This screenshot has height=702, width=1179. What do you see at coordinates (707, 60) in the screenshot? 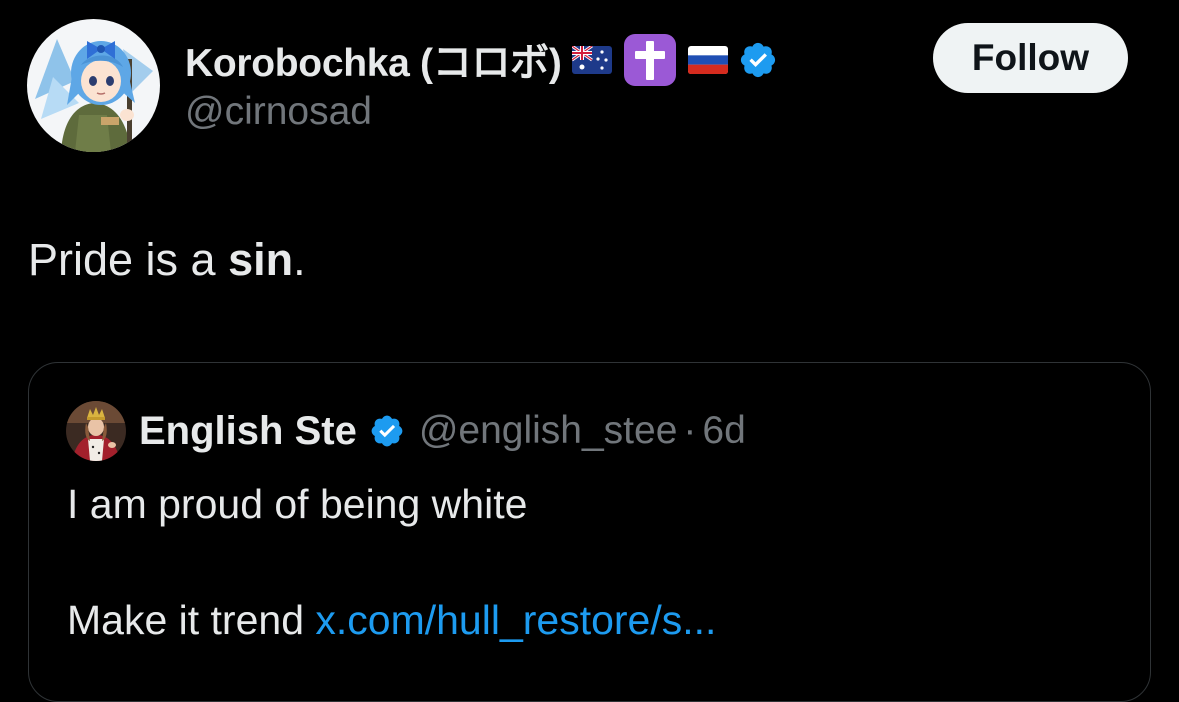
I see `flag-russia-icon` at bounding box center [707, 60].